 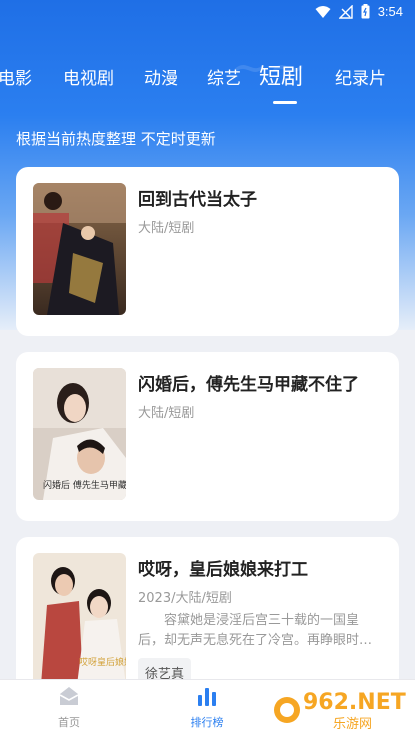 I want to click on poster-caption: 哎呀皇后娘娘来打工, so click(x=102, y=662).